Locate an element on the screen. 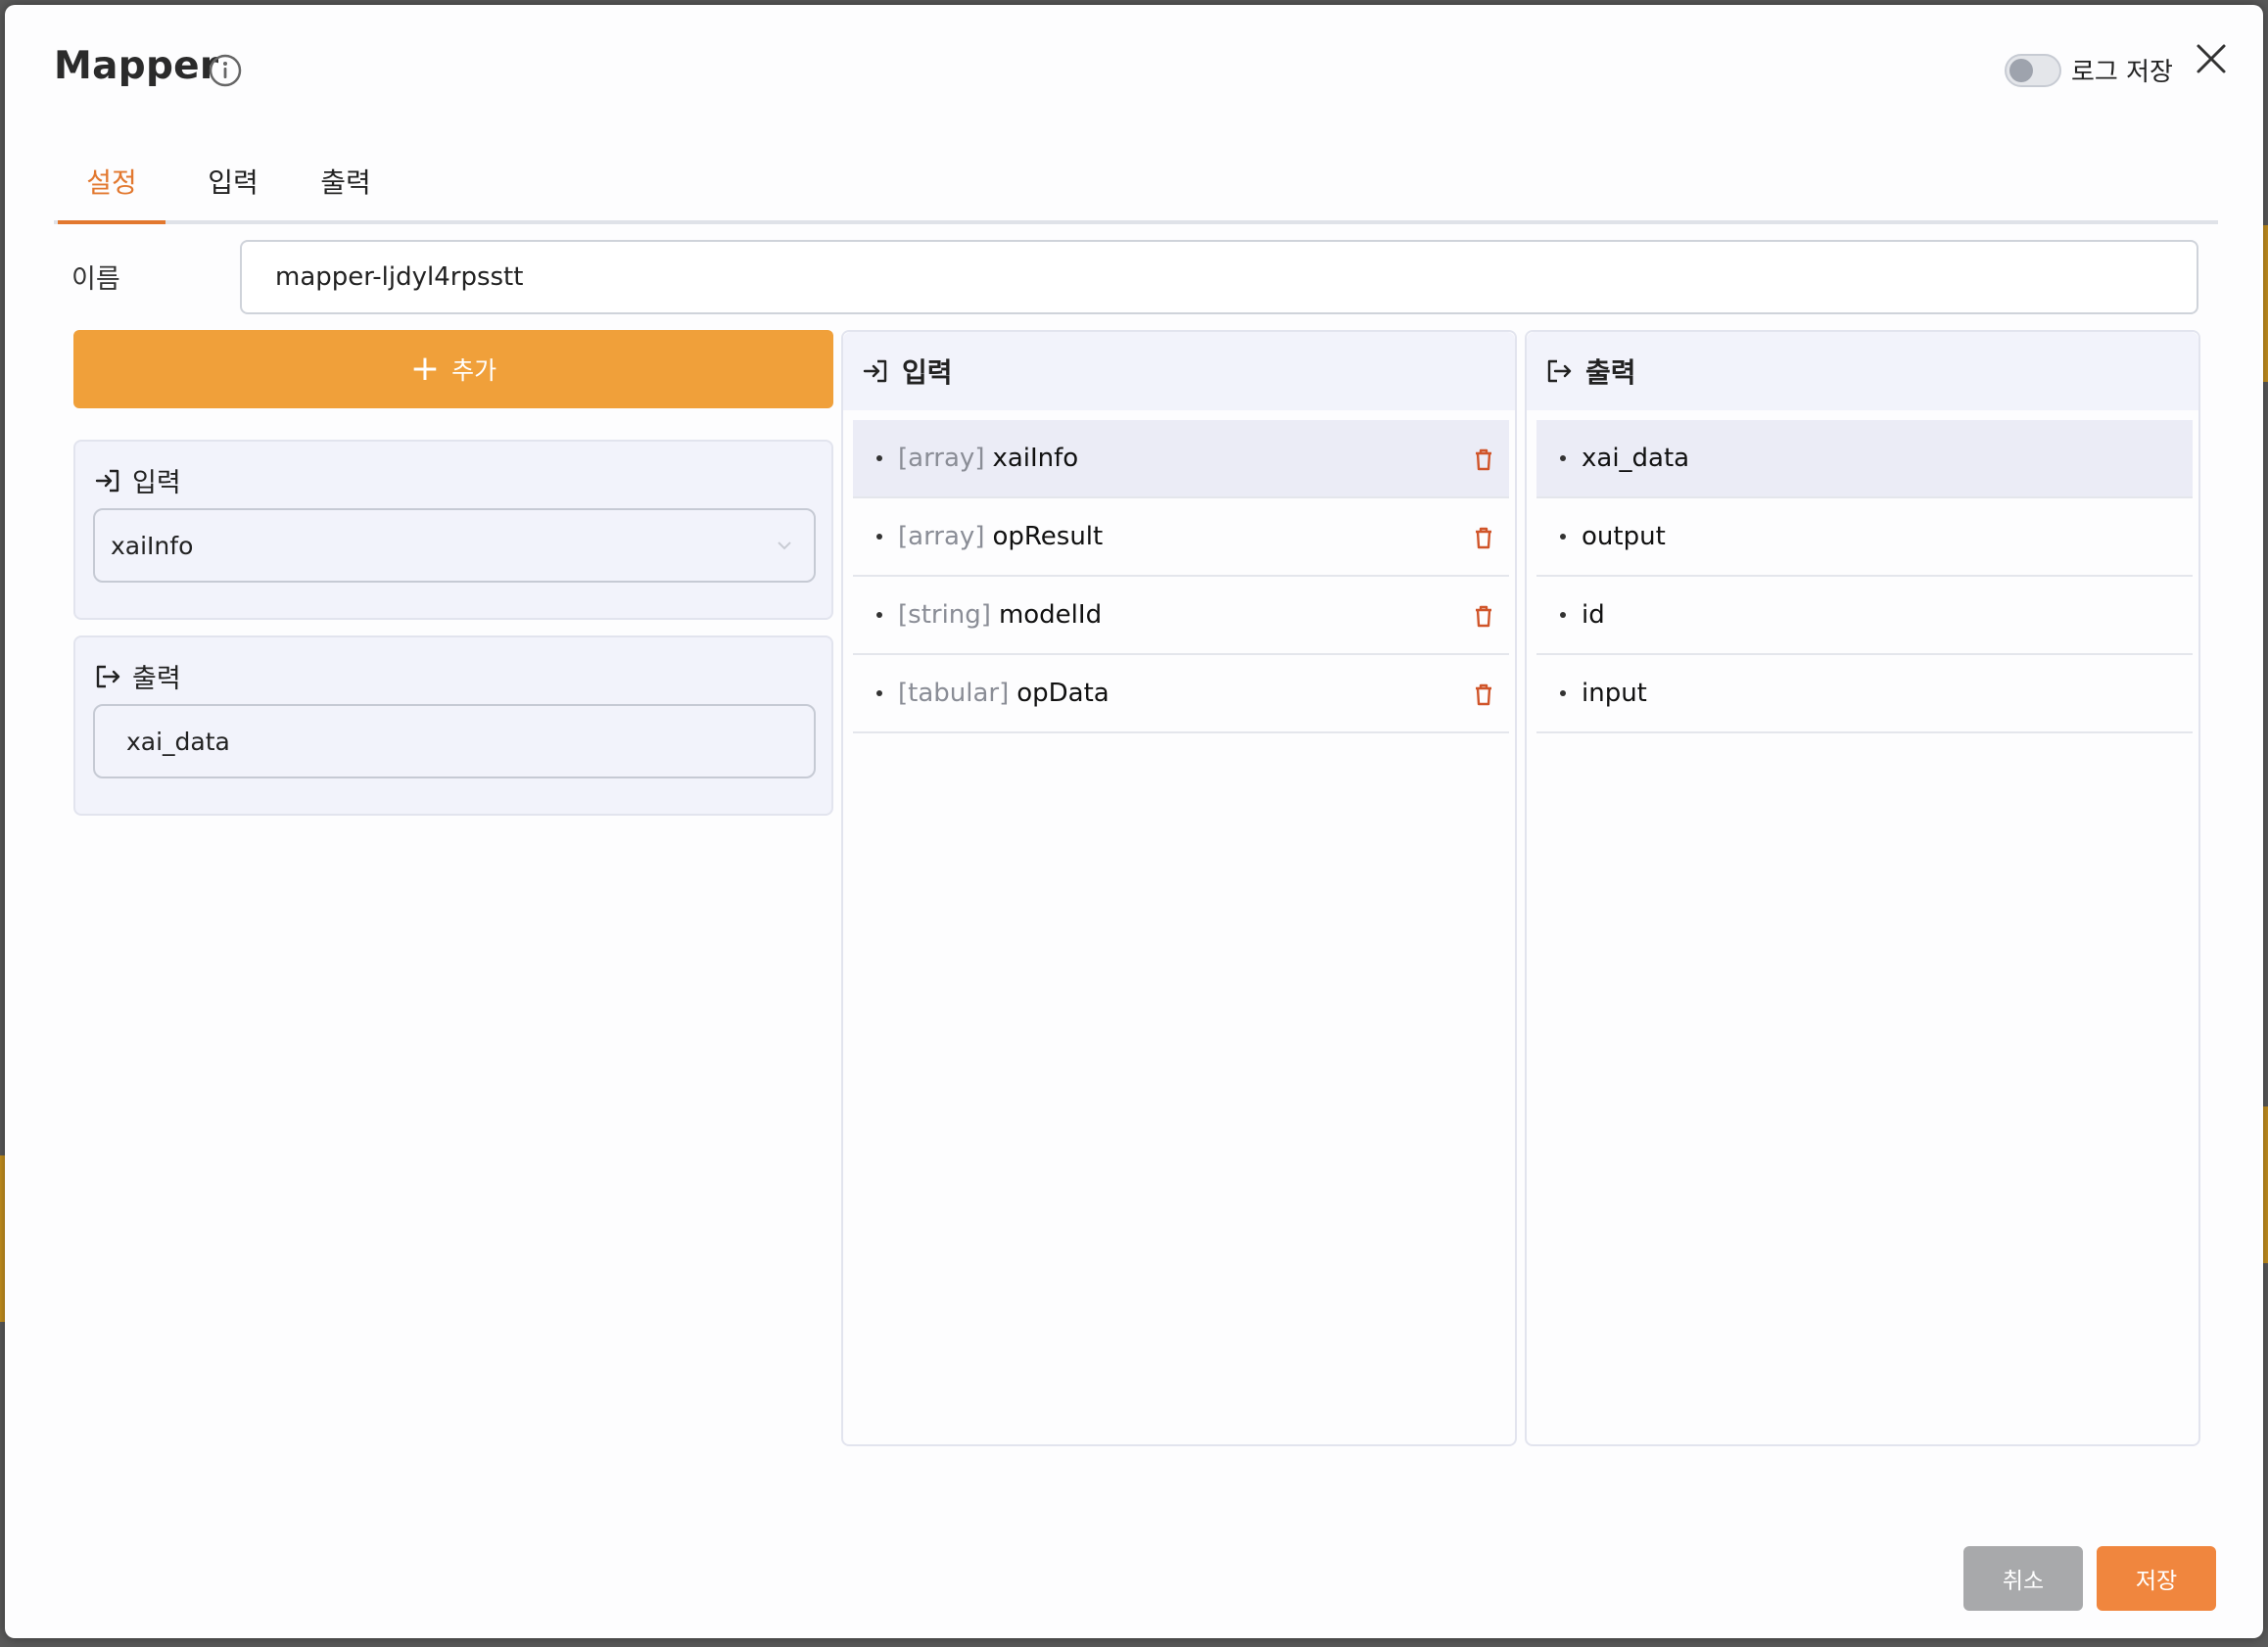 Image resolution: width=2268 pixels, height=1647 pixels. log-save-label: 로그 저장 is located at coordinates (2122, 72).